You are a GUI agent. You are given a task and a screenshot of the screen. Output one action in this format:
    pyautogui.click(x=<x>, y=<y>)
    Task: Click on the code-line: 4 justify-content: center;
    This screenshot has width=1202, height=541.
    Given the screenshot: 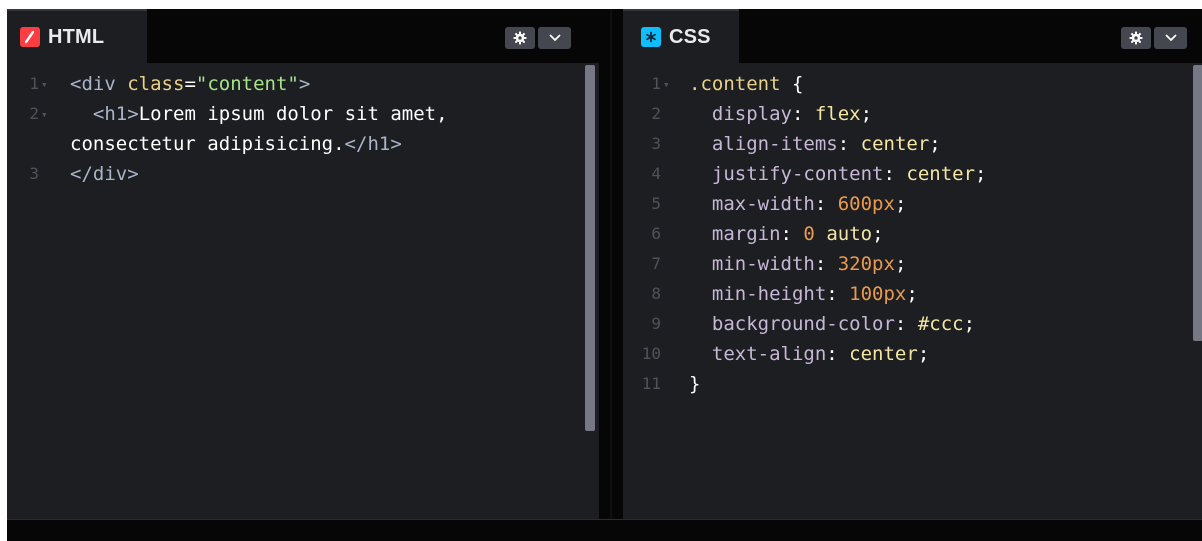 What is the action you would take?
    pyautogui.click(x=912, y=174)
    